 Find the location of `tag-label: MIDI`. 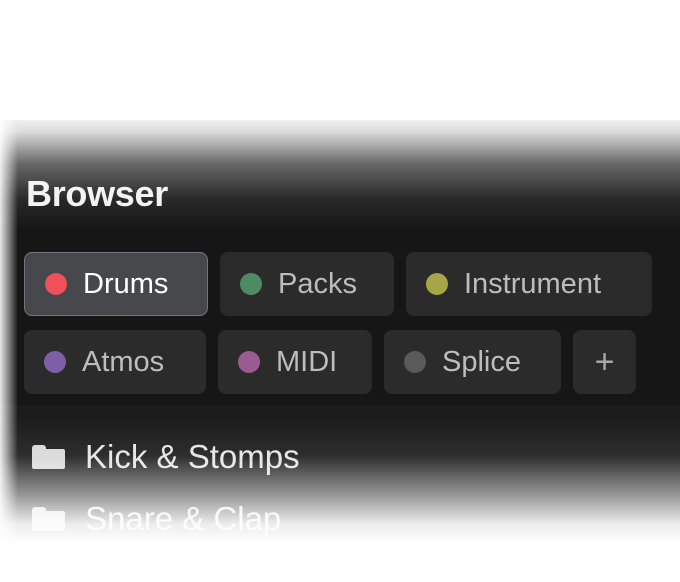

tag-label: MIDI is located at coordinates (307, 361).